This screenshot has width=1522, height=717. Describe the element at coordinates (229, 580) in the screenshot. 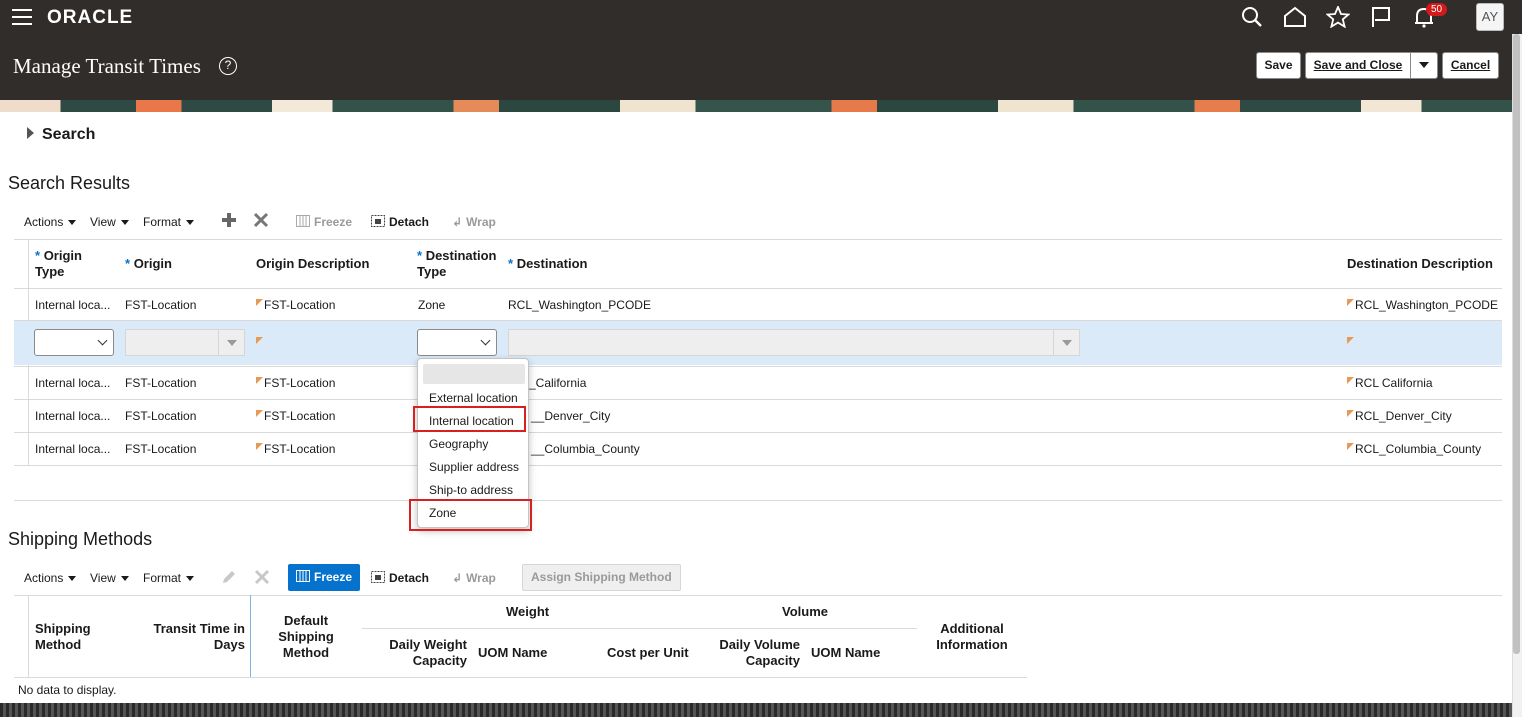

I see `edit-pencil-icon` at that location.